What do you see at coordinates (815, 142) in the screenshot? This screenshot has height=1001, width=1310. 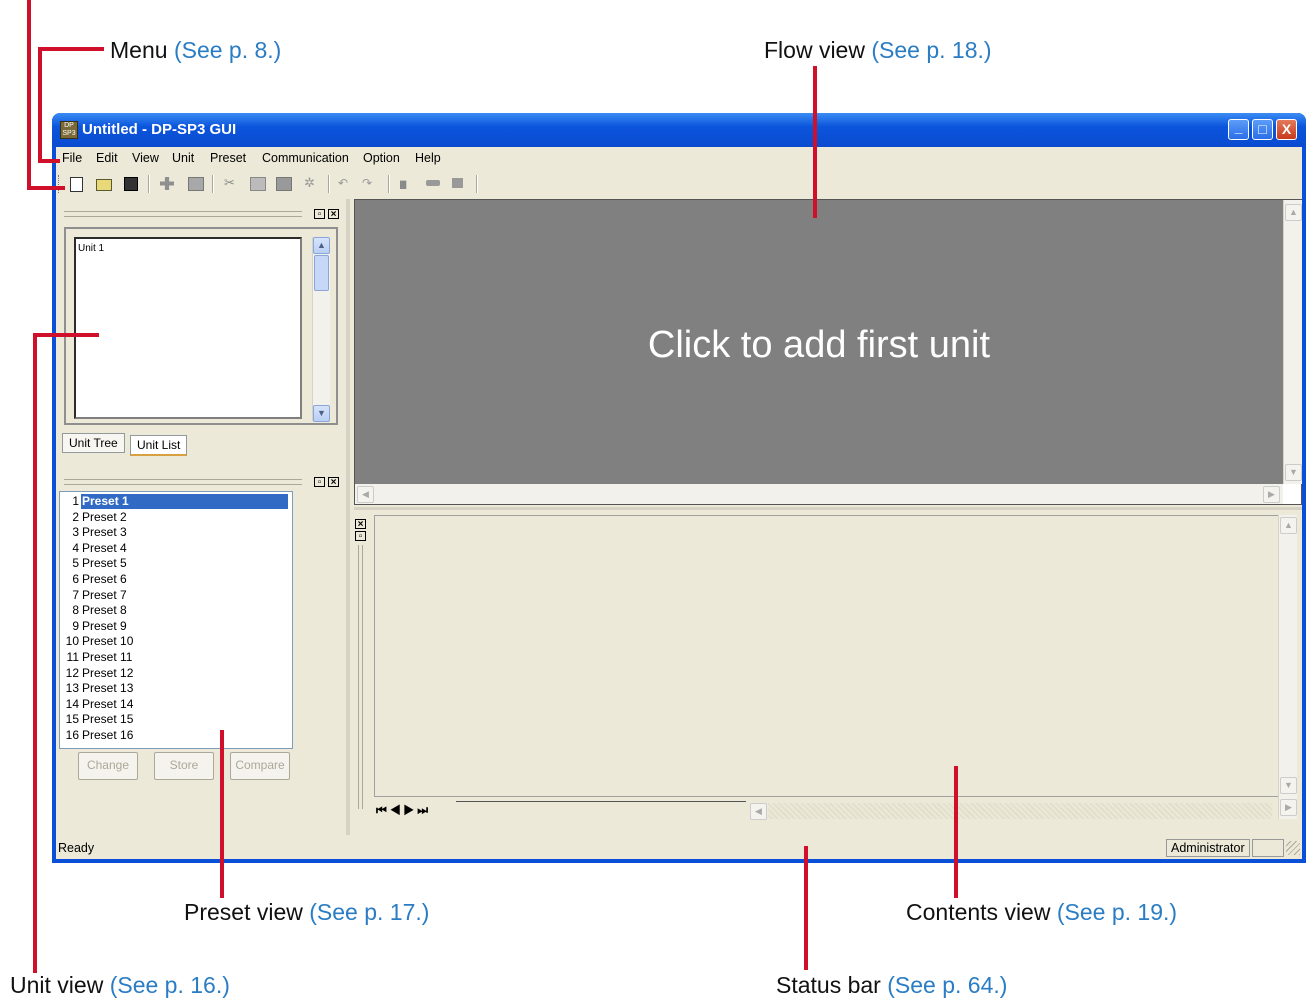 I see `callout-line-flow` at bounding box center [815, 142].